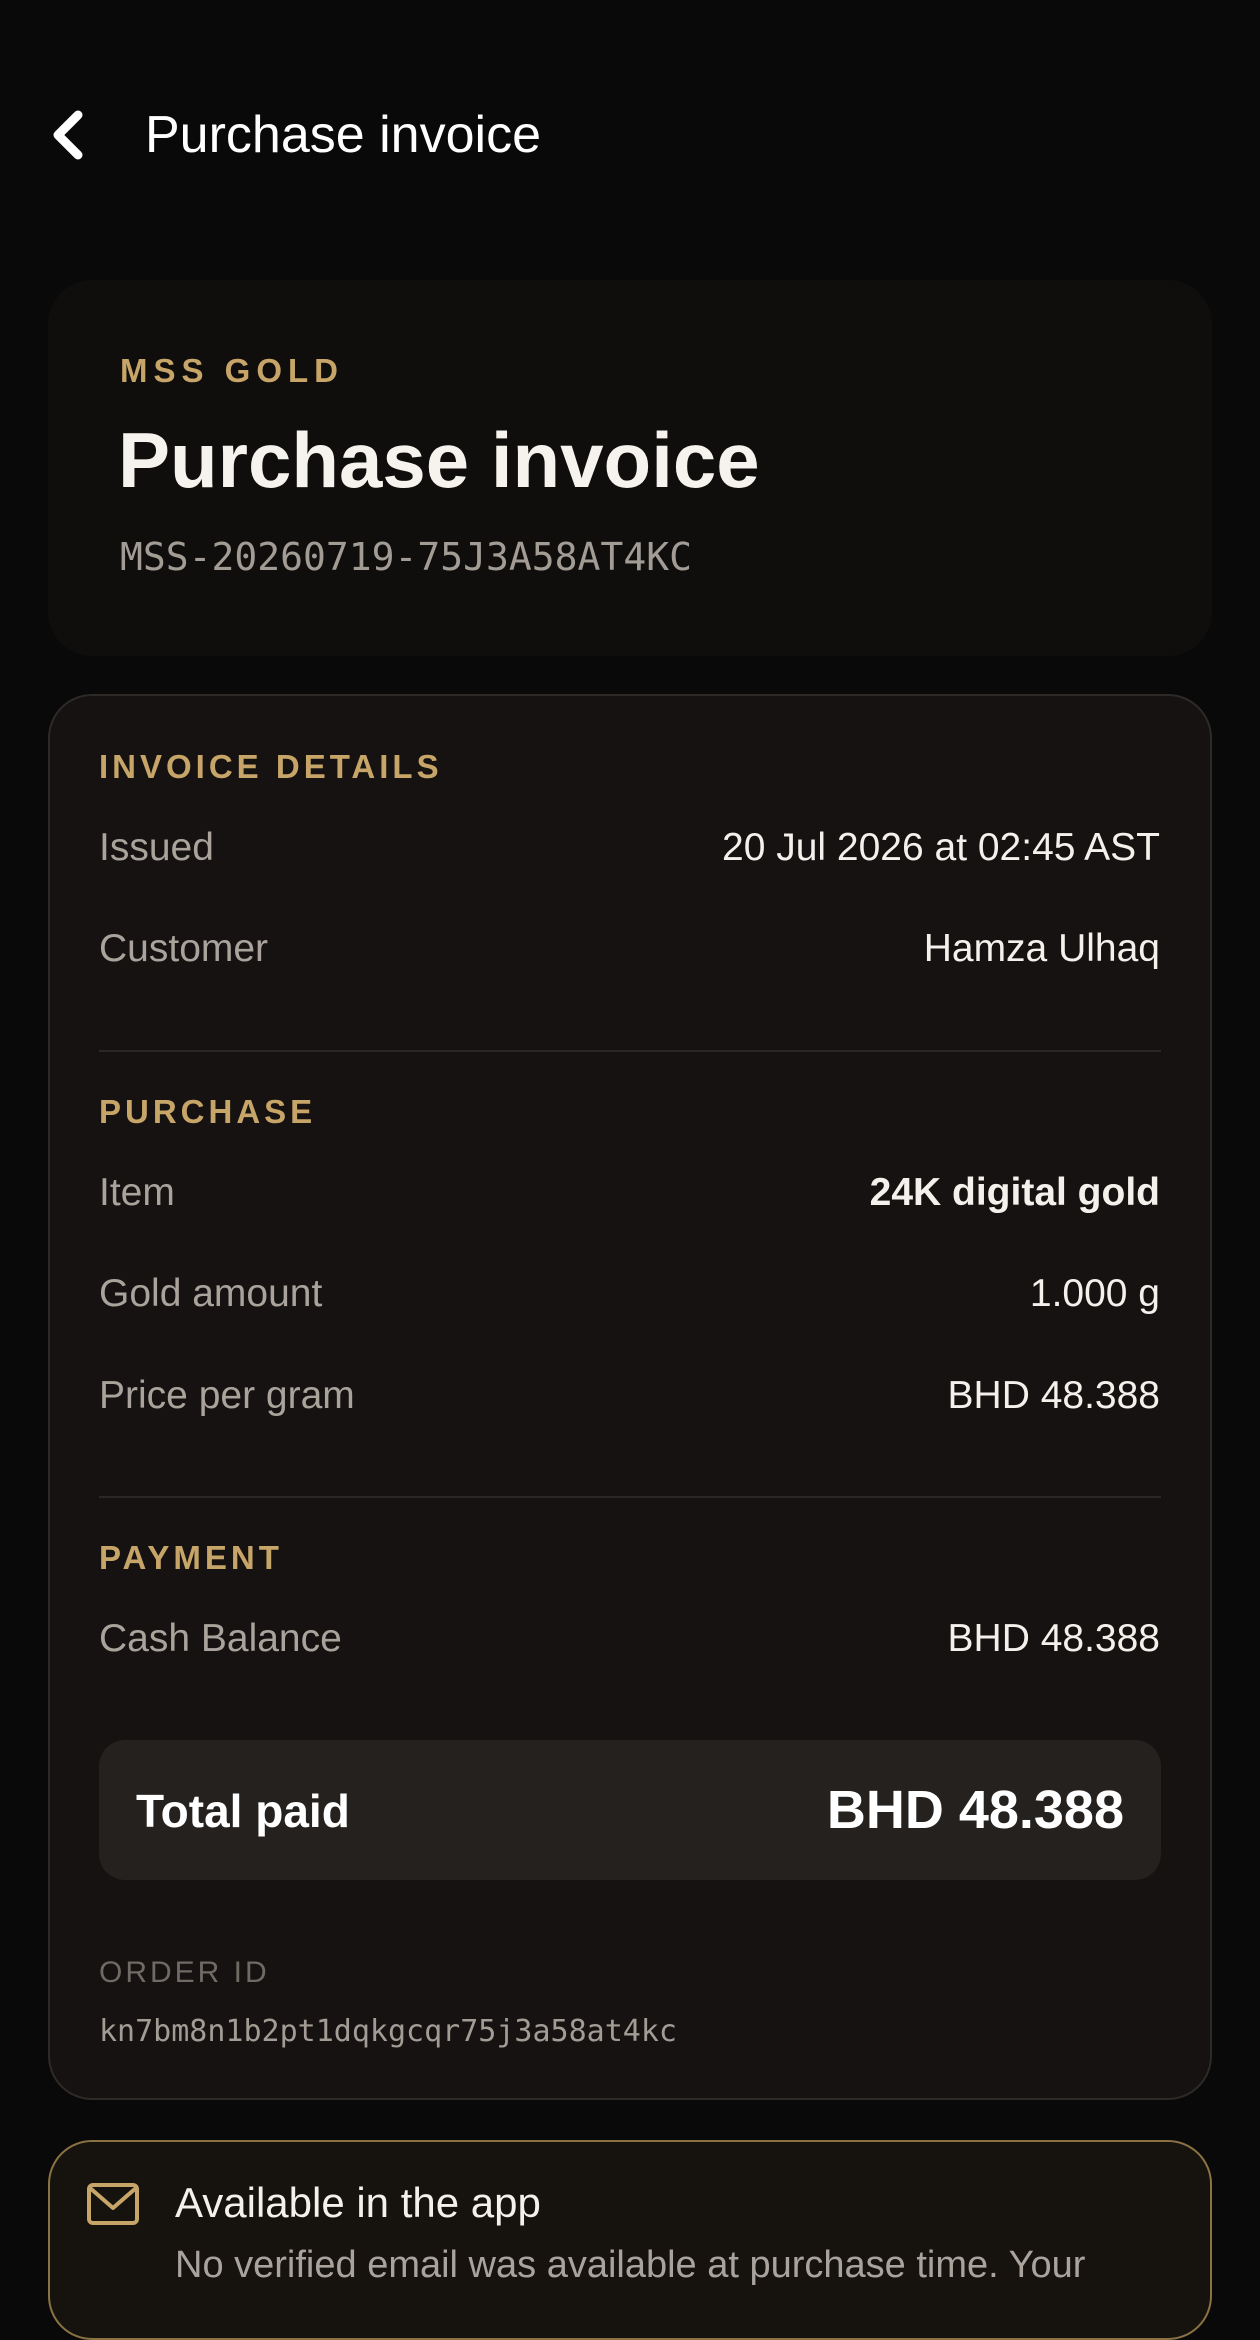  I want to click on item-label: Item, so click(137, 1192).